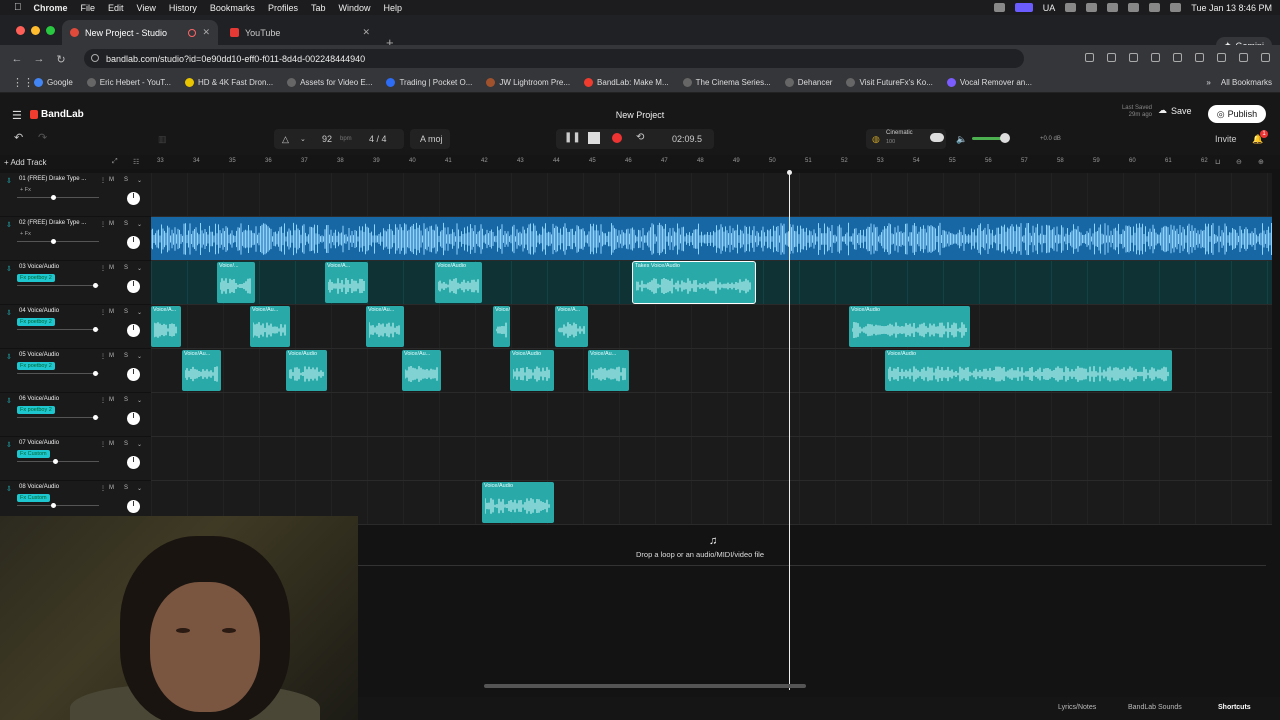  Describe the element at coordinates (640, 115) in the screenshot. I see `project-title: New Project` at that location.